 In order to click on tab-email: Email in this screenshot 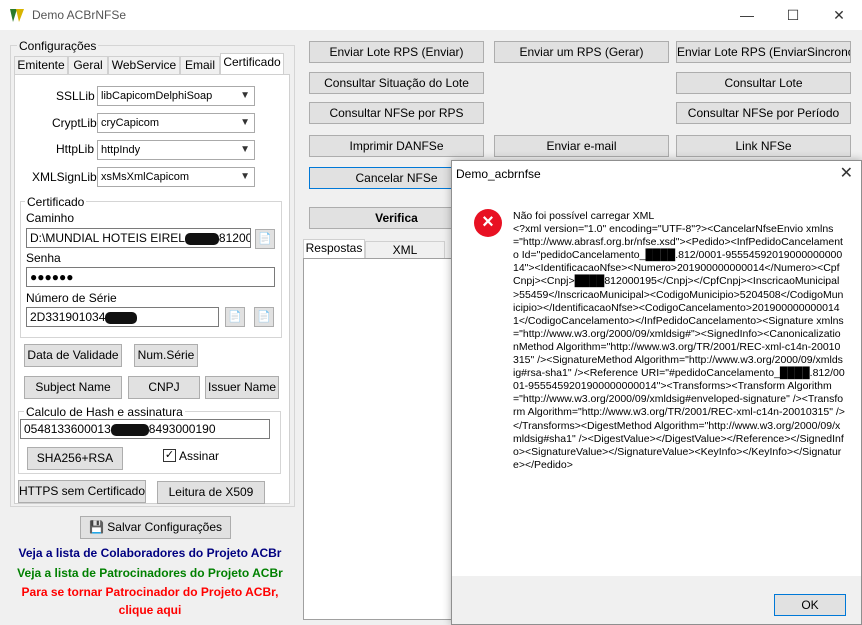, I will do `click(200, 65)`.